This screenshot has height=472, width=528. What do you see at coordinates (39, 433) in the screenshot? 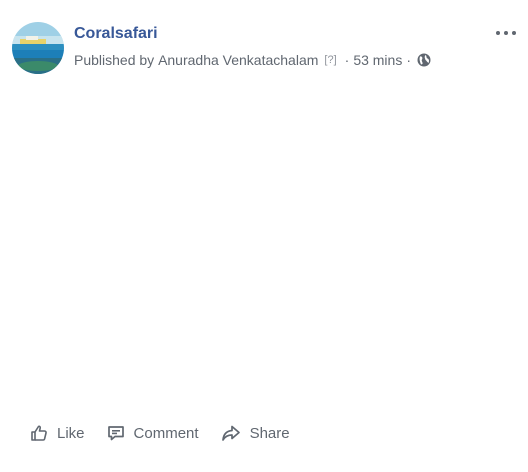
I see `thumbs-up-icon` at bounding box center [39, 433].